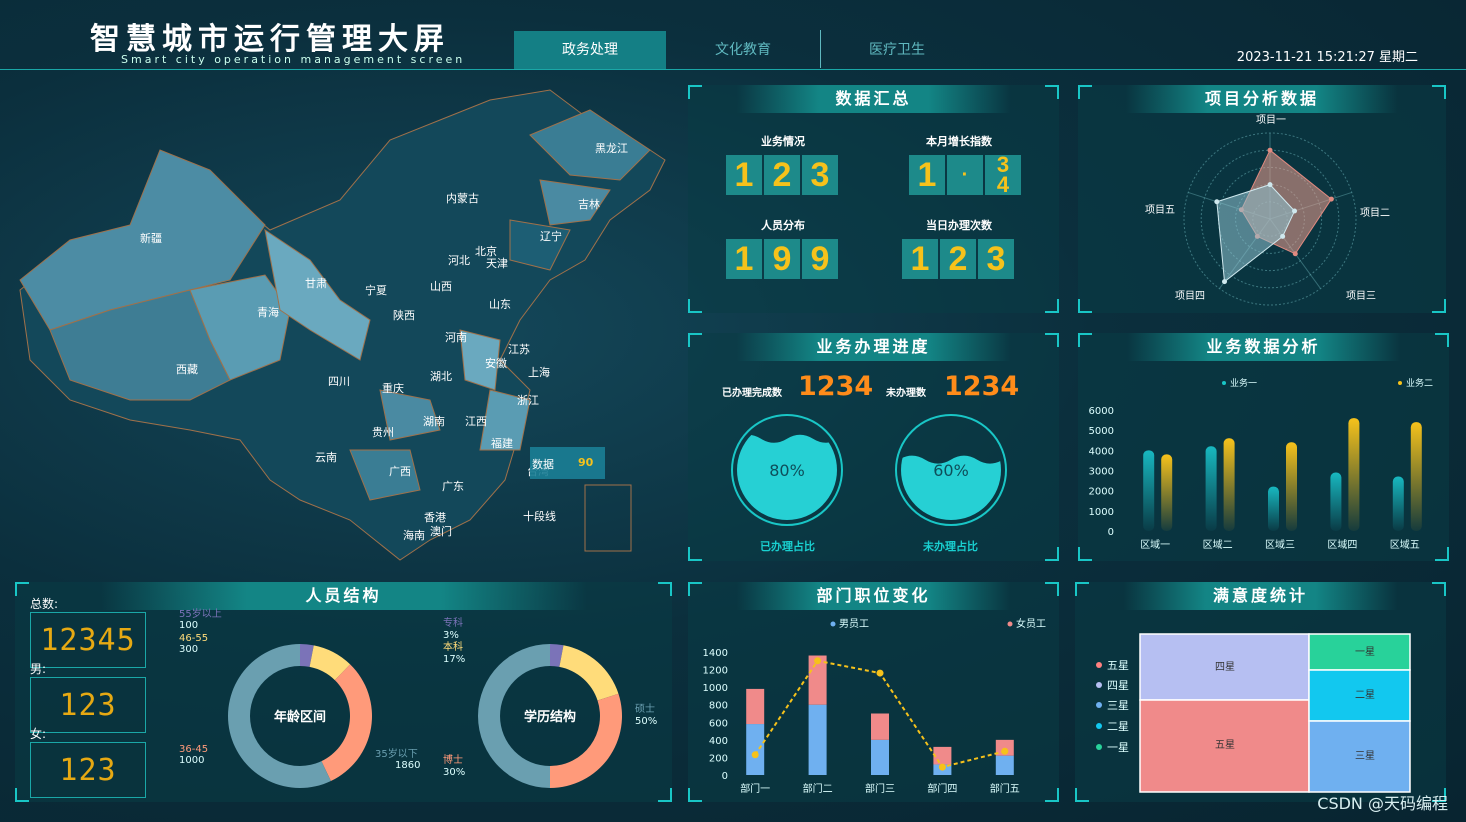 The height and width of the screenshot is (822, 1466). I want to click on svg-text: 青海, so click(268, 312).